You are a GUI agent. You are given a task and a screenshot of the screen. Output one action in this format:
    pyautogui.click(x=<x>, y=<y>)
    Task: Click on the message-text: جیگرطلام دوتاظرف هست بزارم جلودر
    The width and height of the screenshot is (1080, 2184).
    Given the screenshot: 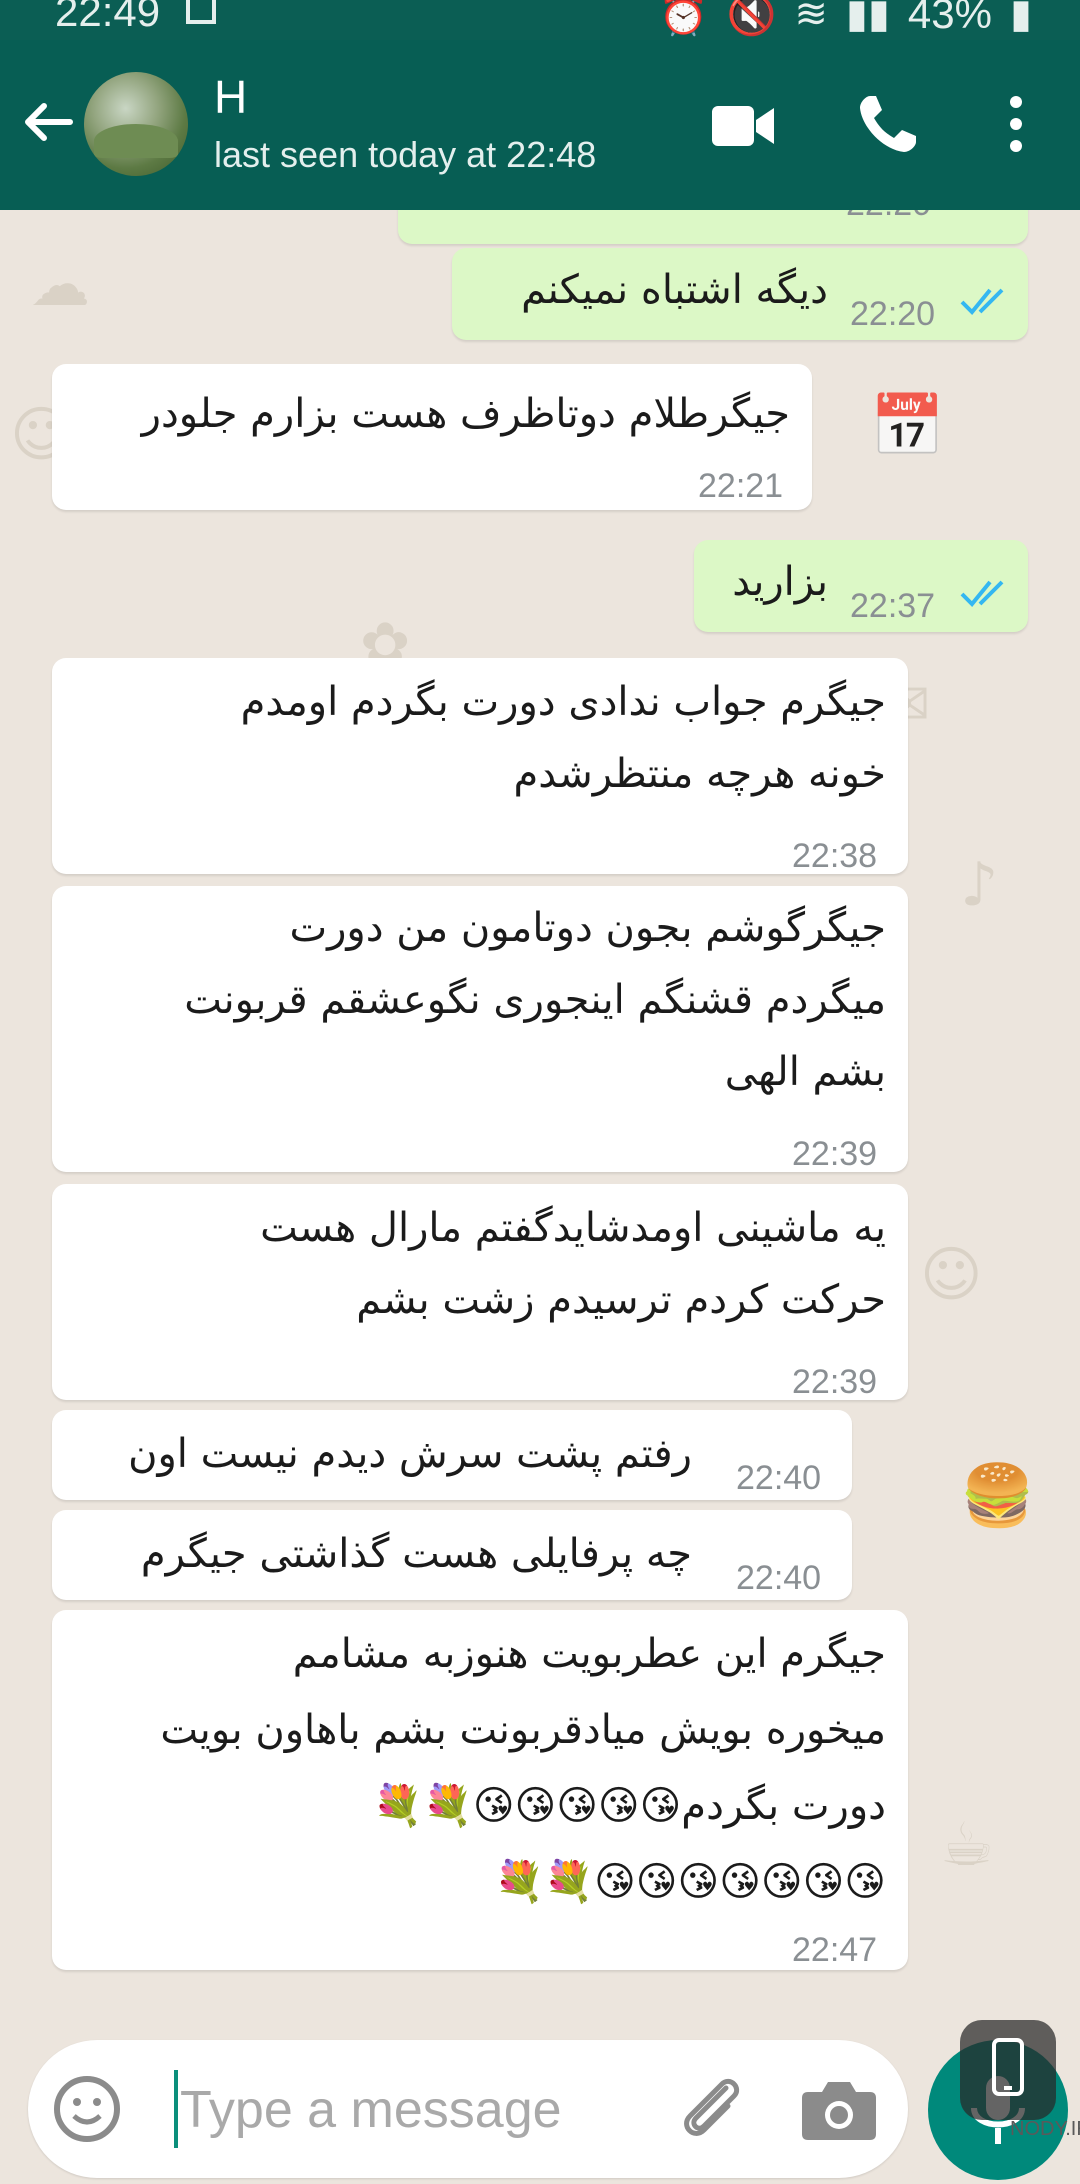 What is the action you would take?
    pyautogui.click(x=465, y=414)
    